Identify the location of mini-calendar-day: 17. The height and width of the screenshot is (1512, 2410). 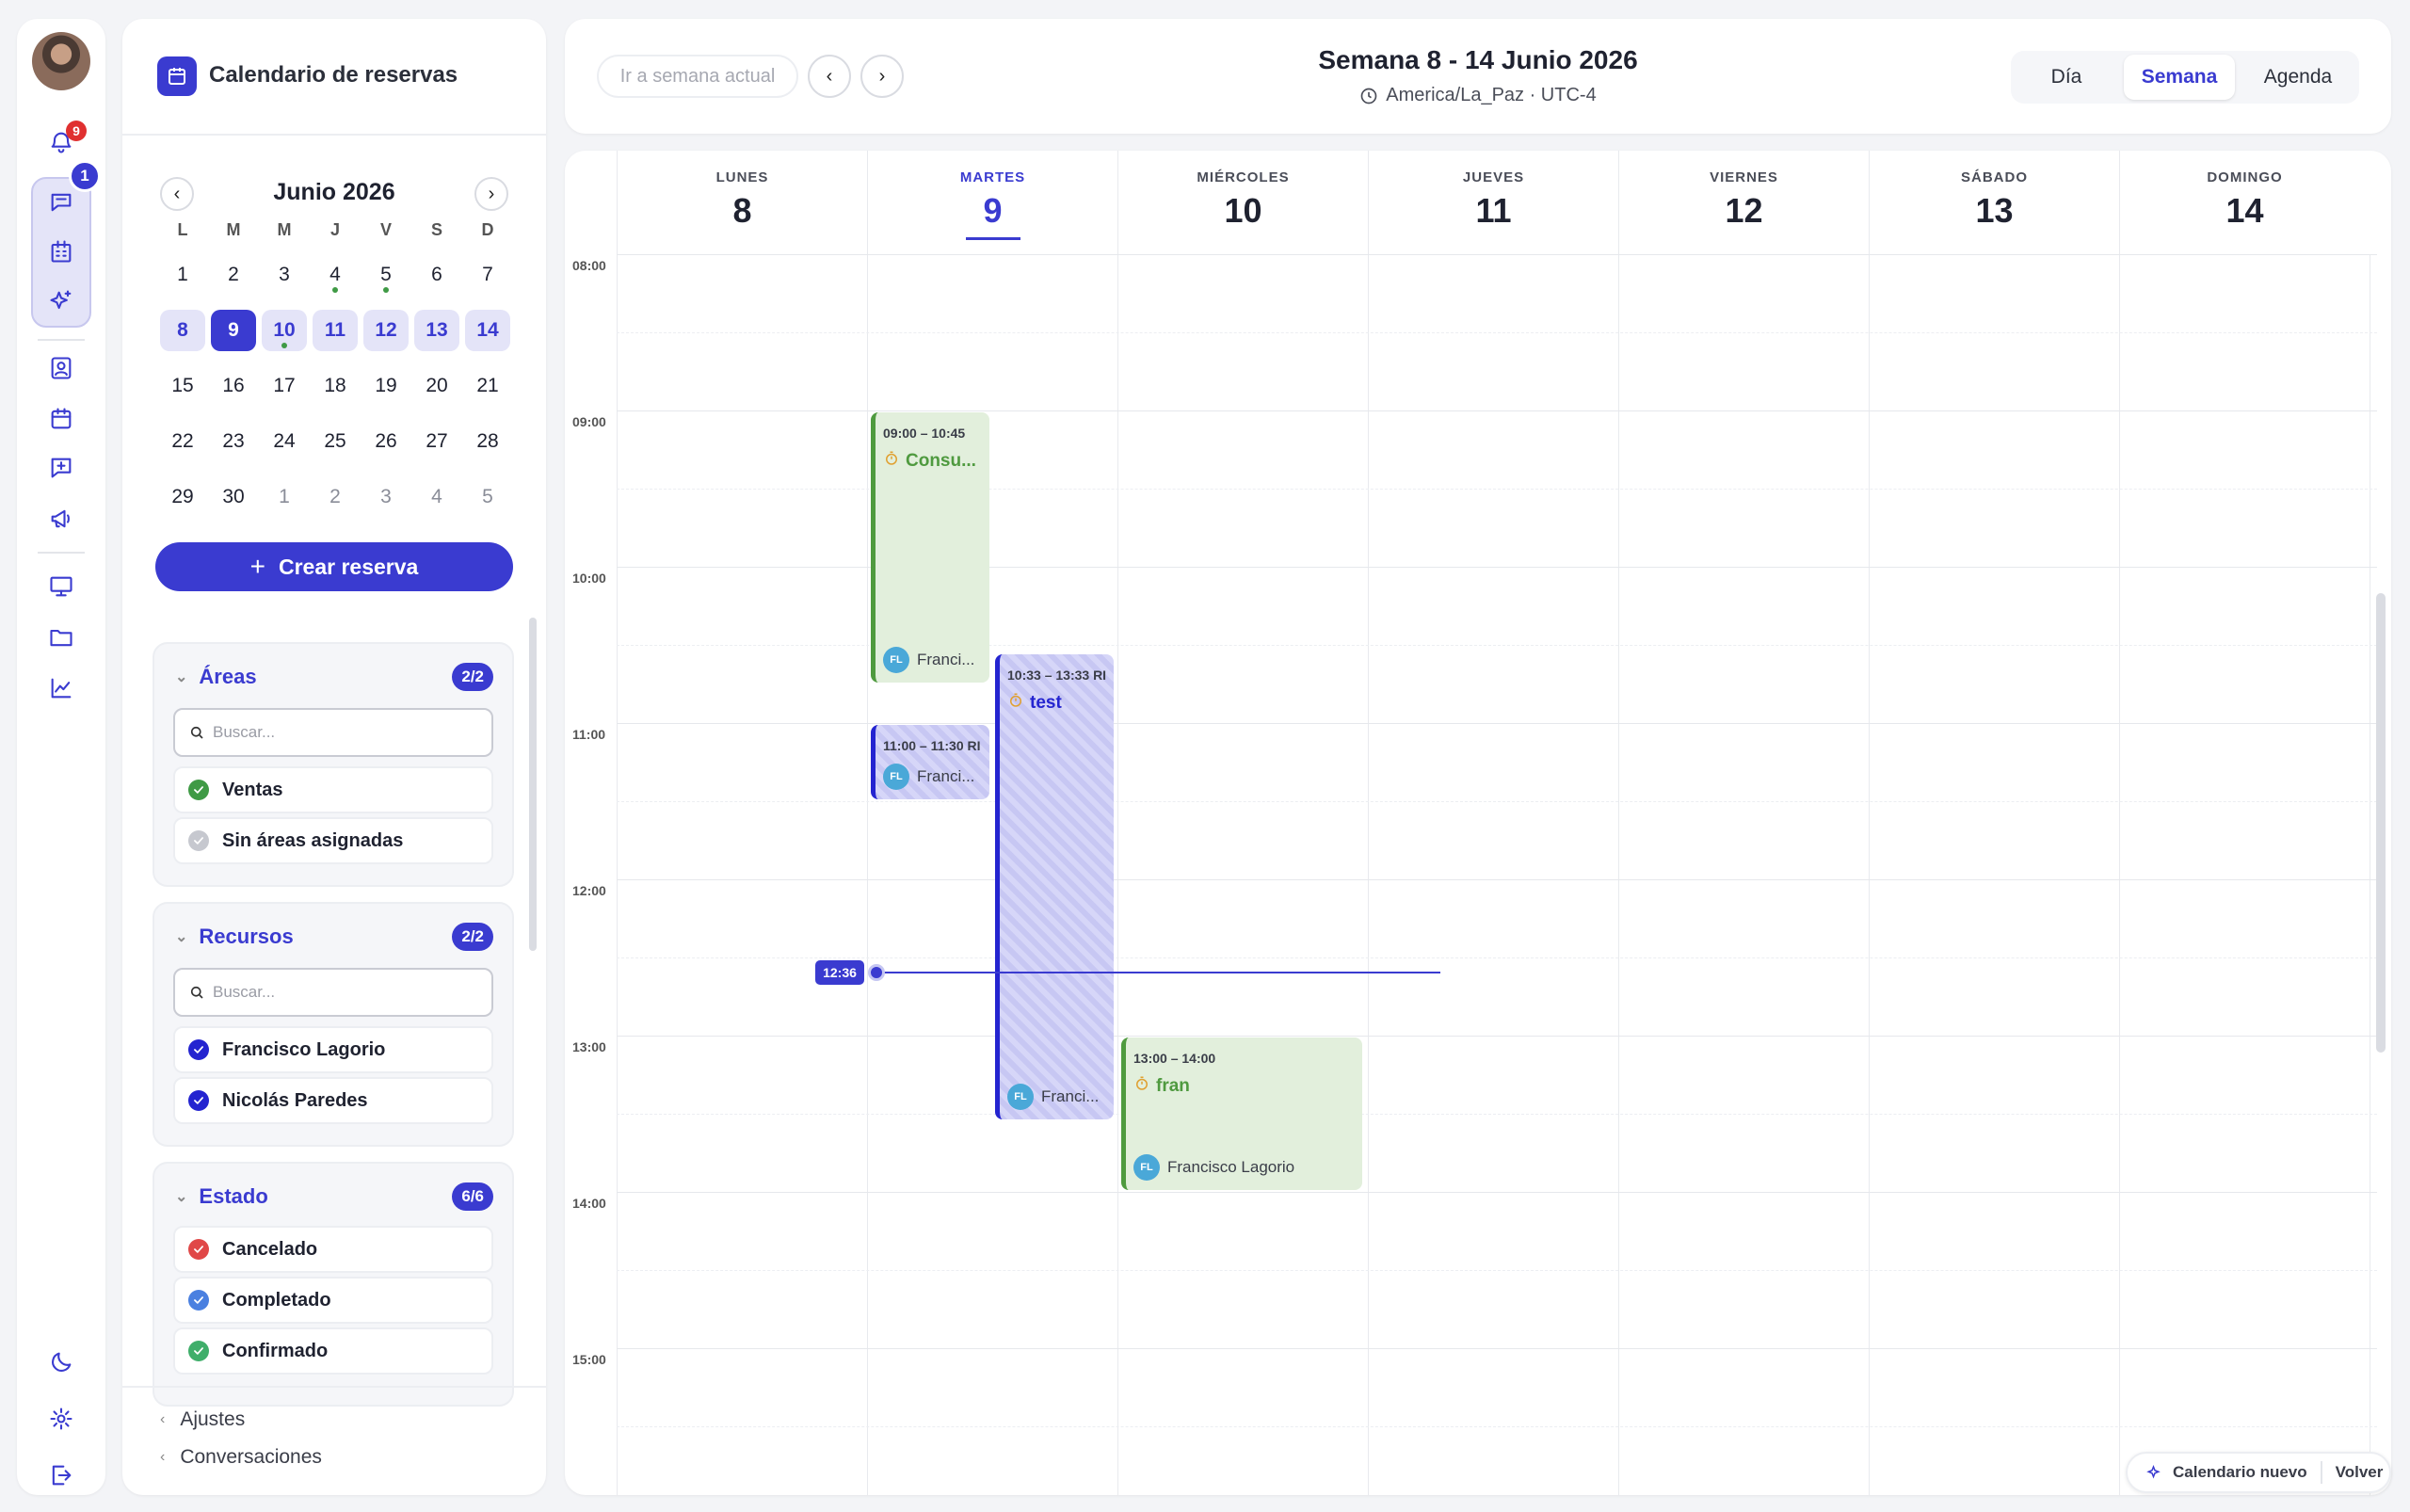
(284, 386).